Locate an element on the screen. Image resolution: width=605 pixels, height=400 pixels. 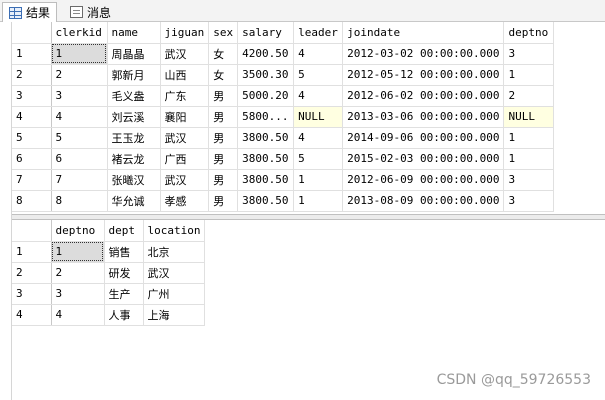
table-cell: 周晶晶 is located at coordinates (134, 54).